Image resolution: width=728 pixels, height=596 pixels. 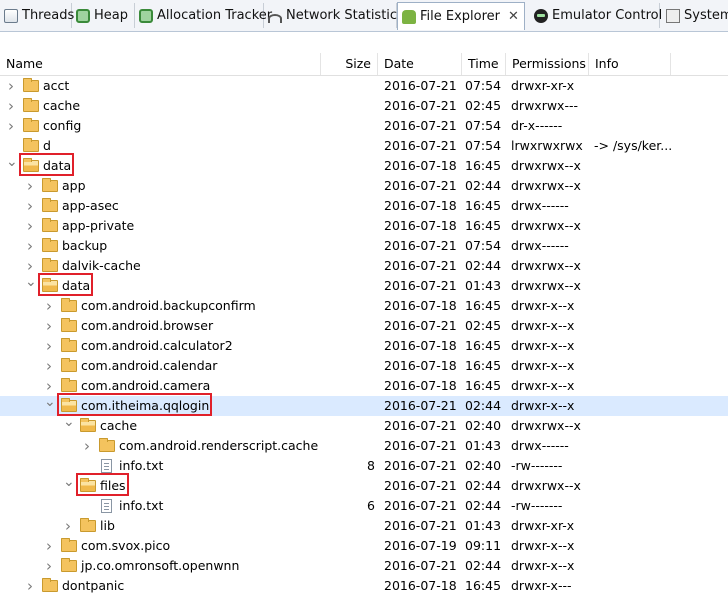 I want to click on row-name: com.android.camera, so click(x=146, y=385).